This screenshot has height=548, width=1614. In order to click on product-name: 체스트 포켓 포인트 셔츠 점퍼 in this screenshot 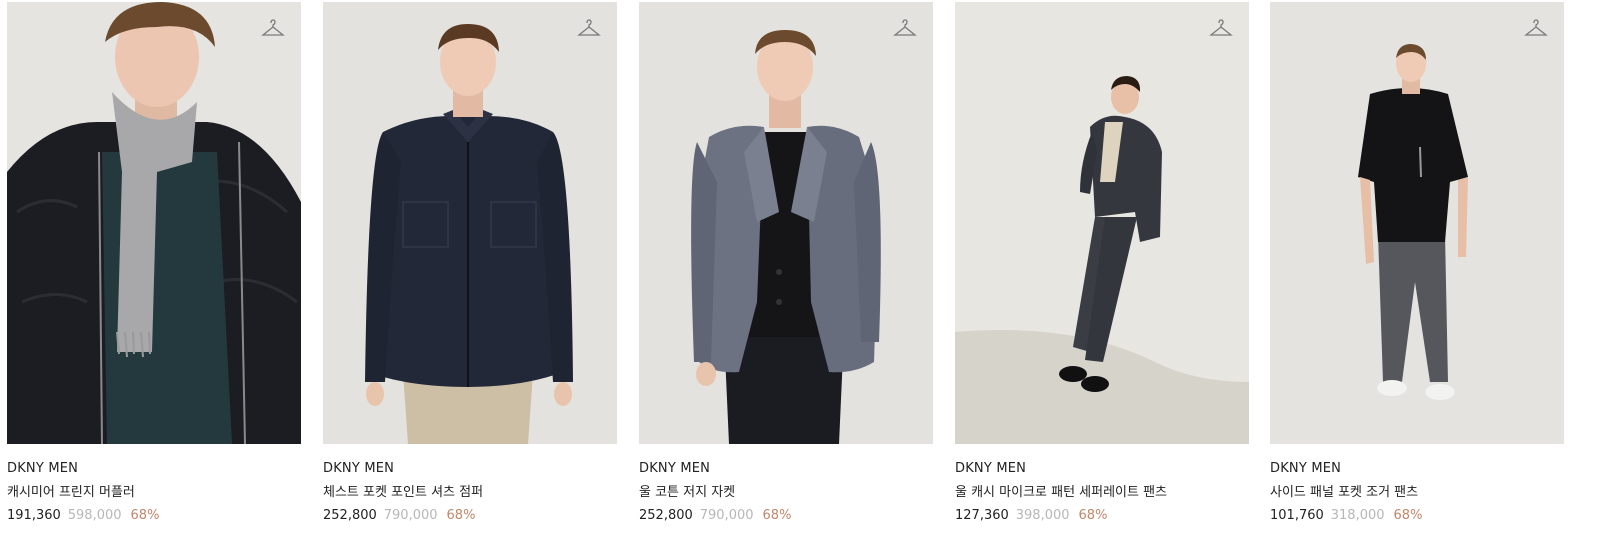, I will do `click(470, 492)`.